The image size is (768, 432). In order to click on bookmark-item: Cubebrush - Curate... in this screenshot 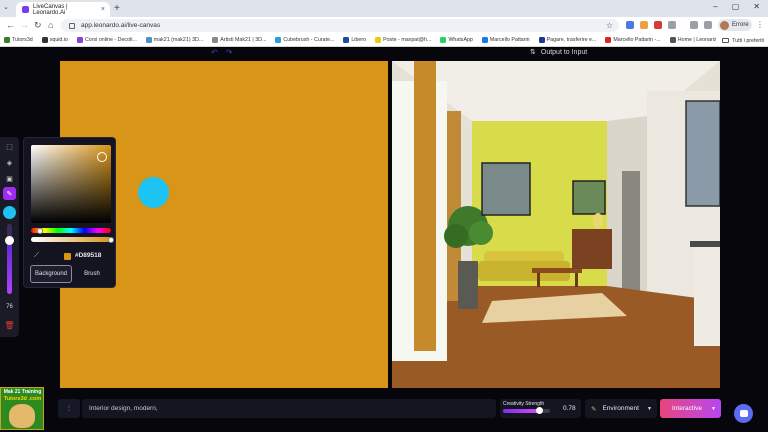, I will do `click(304, 40)`.